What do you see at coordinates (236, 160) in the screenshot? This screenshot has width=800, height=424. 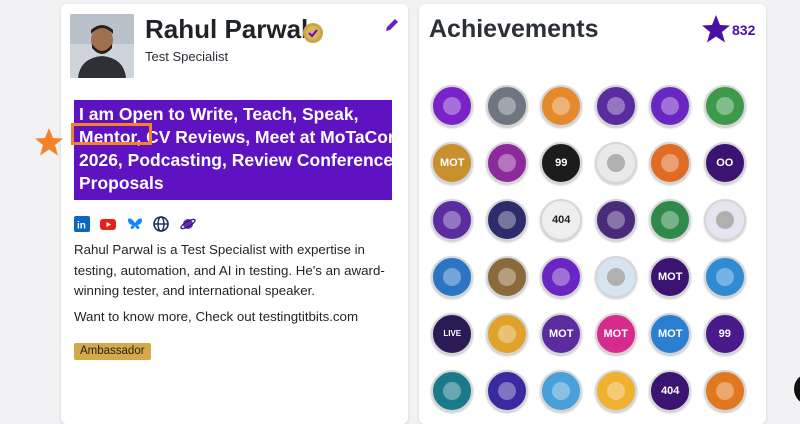 I see `bio-line: 2026, Podcasting, Review Conference` at bounding box center [236, 160].